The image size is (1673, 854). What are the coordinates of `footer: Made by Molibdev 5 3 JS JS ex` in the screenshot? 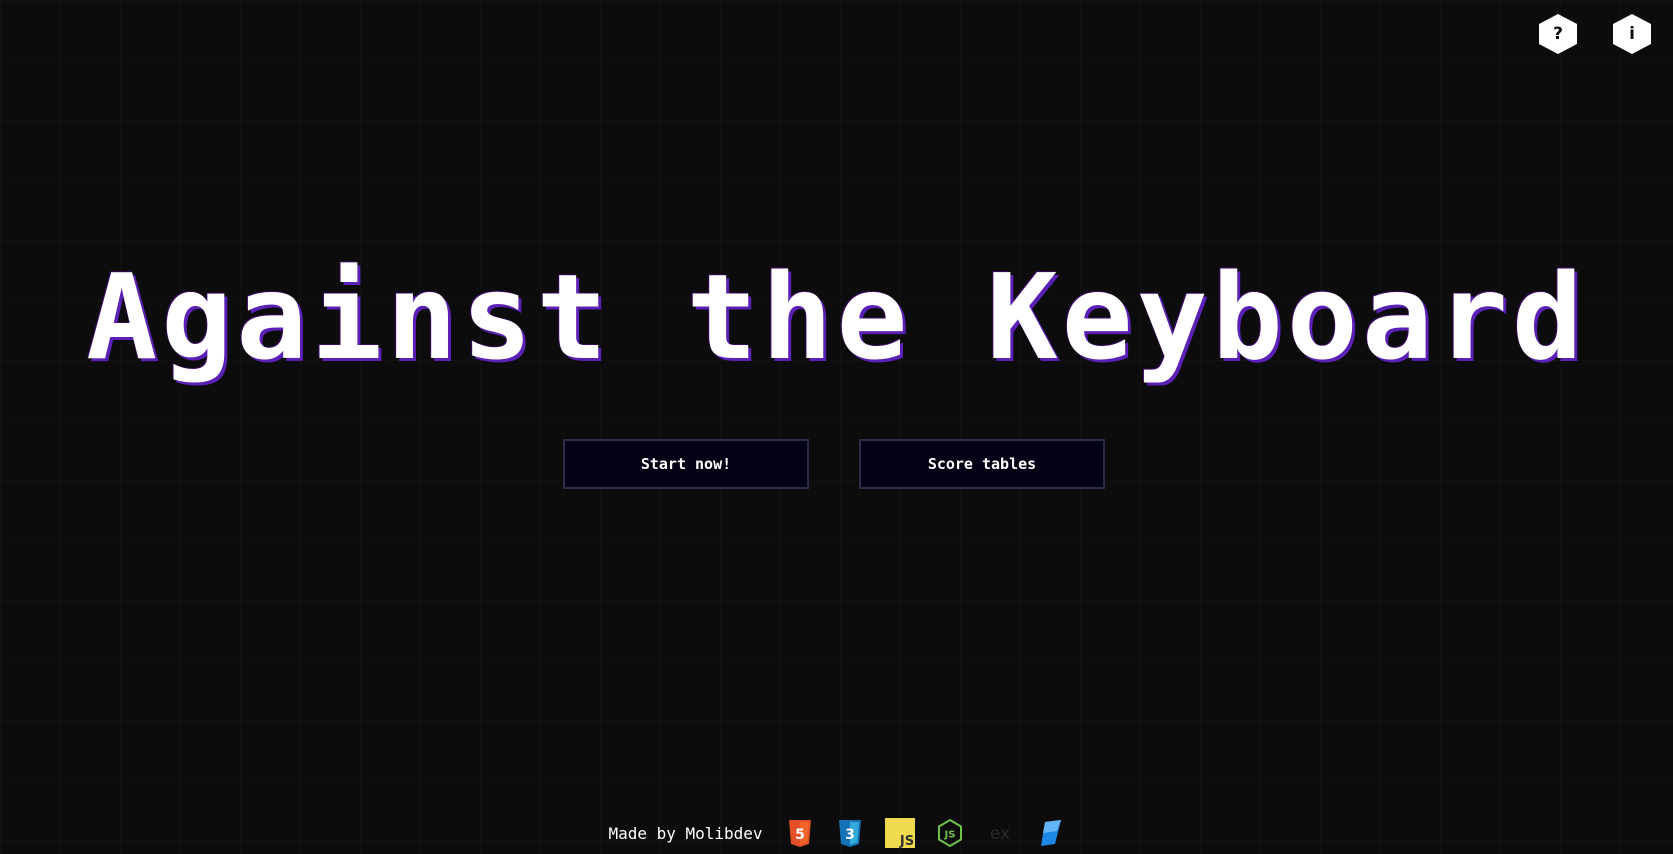 It's located at (836, 833).